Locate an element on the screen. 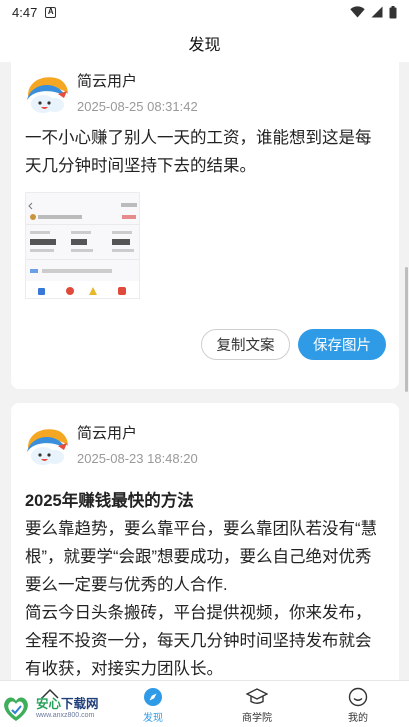 Image resolution: width=409 pixels, height=727 pixels. tab-academy: 商学院 is located at coordinates (257, 704).